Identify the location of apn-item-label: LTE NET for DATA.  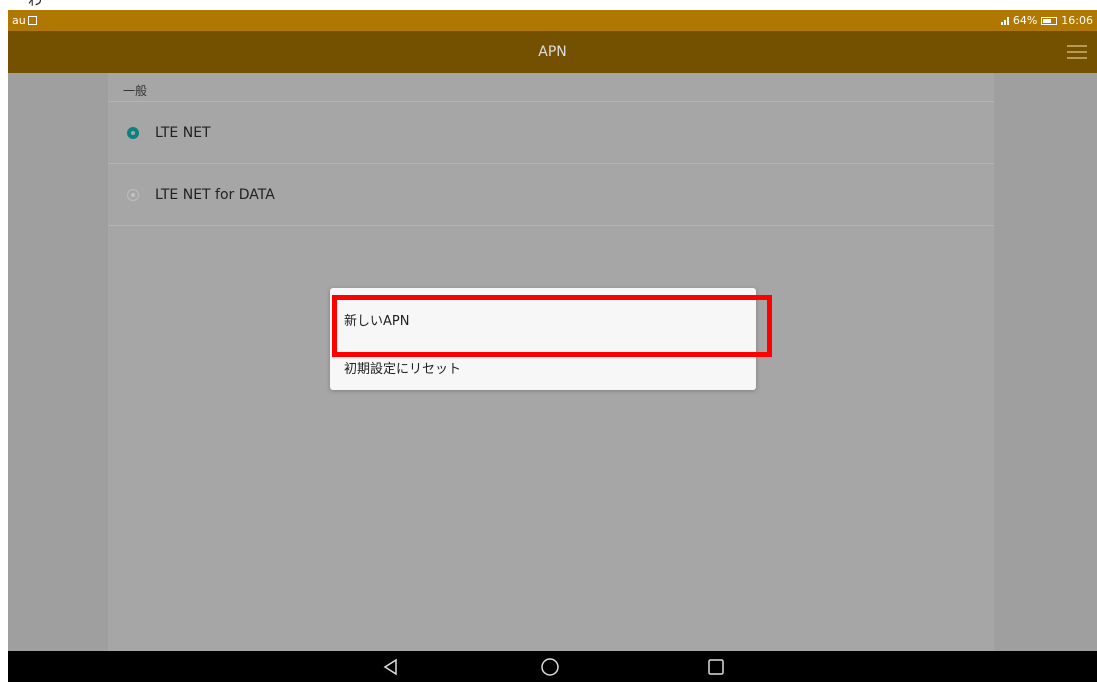
(215, 194).